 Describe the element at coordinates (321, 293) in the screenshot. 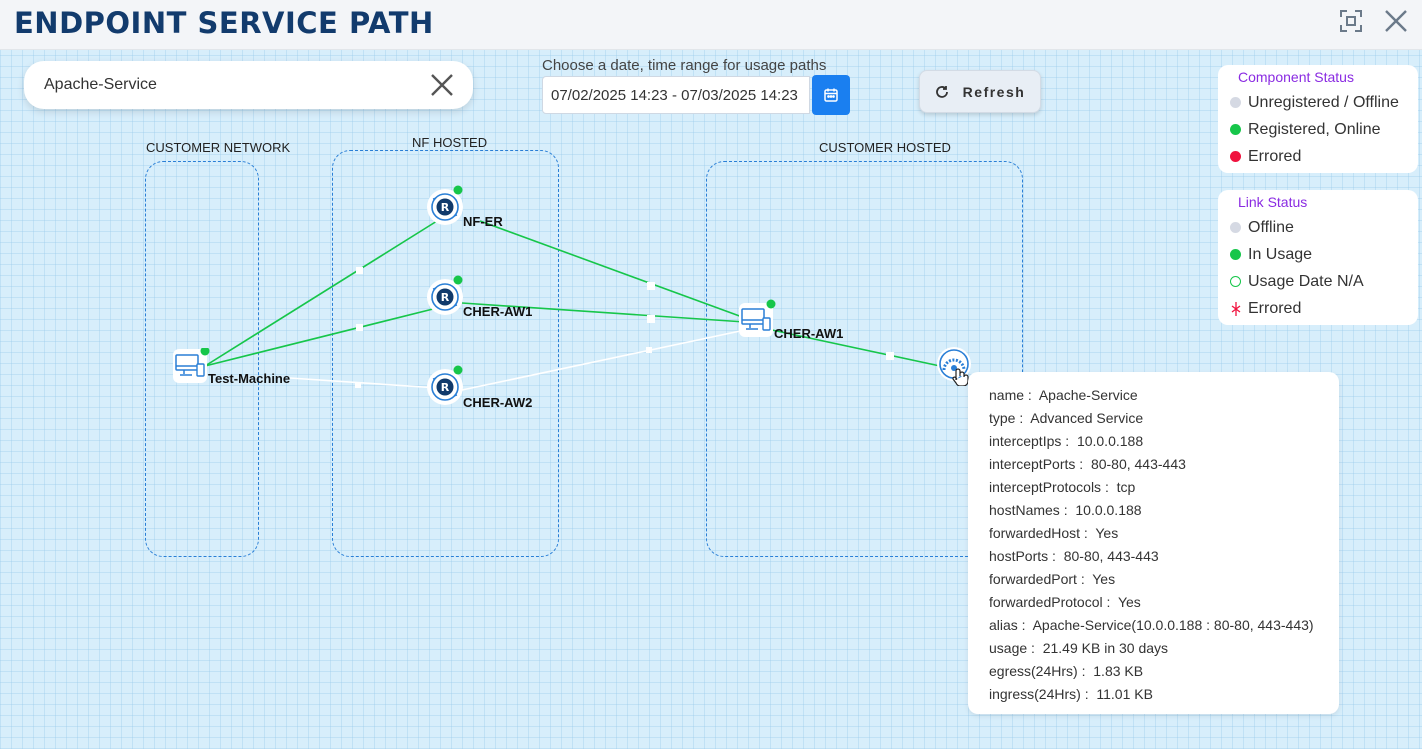

I see `link-test-machine-nf-er` at that location.